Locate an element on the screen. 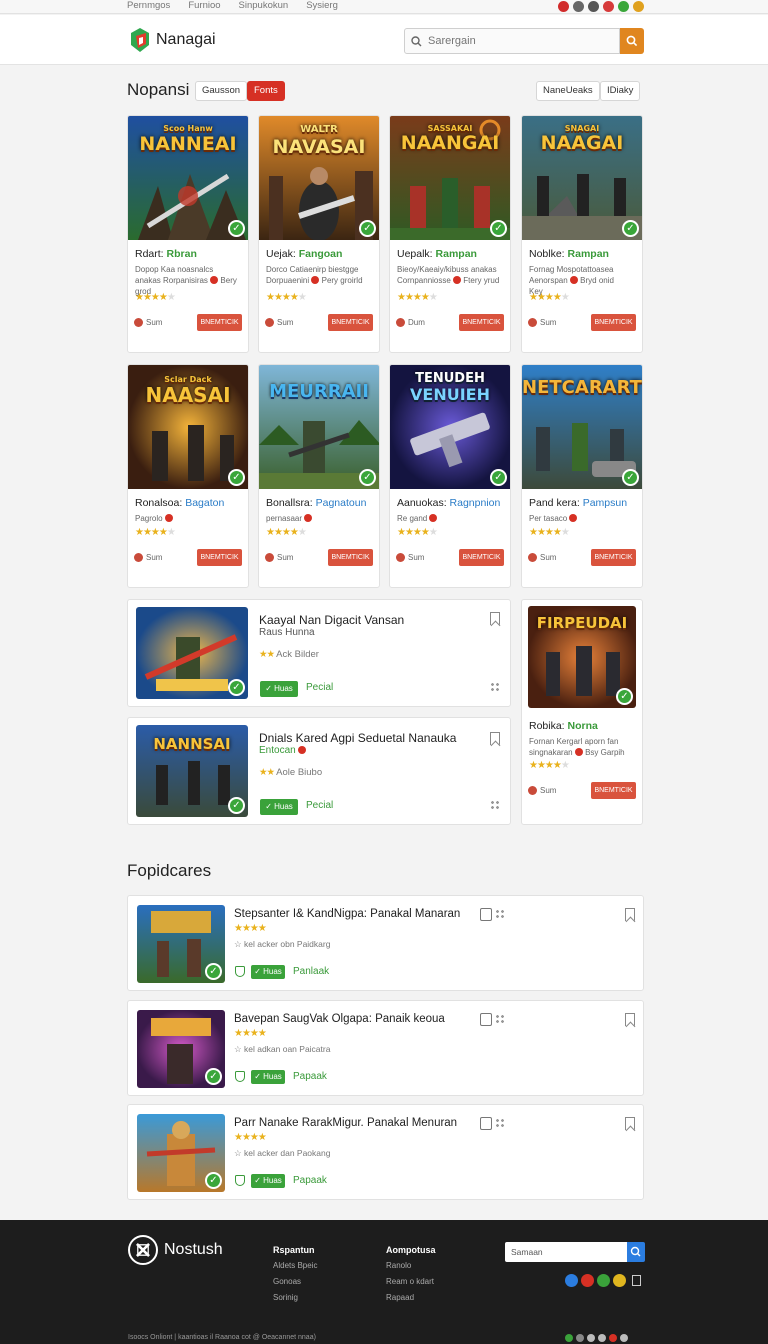 This screenshot has height=1344, width=768. footer-link: Aldets Bpeic is located at coordinates (295, 1265).